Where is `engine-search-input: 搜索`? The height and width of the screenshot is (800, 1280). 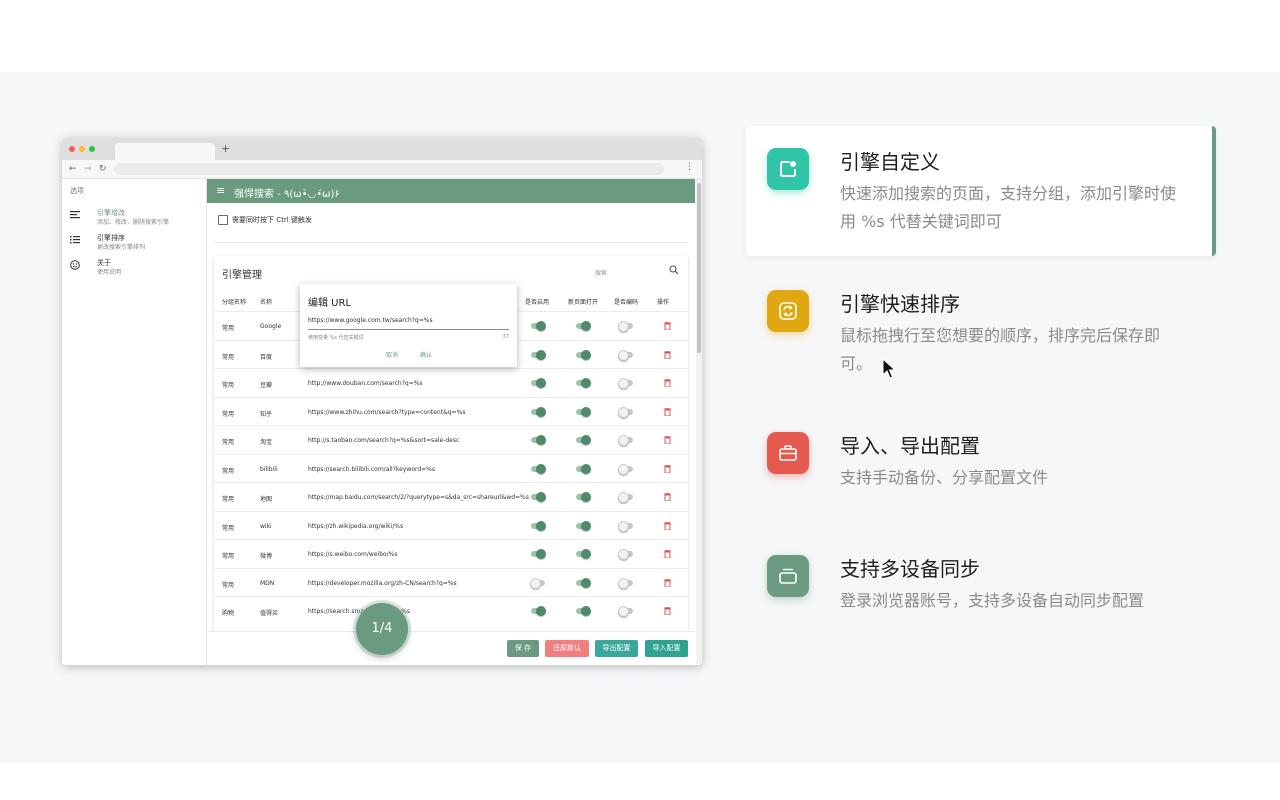 engine-search-input: 搜索 is located at coordinates (601, 272).